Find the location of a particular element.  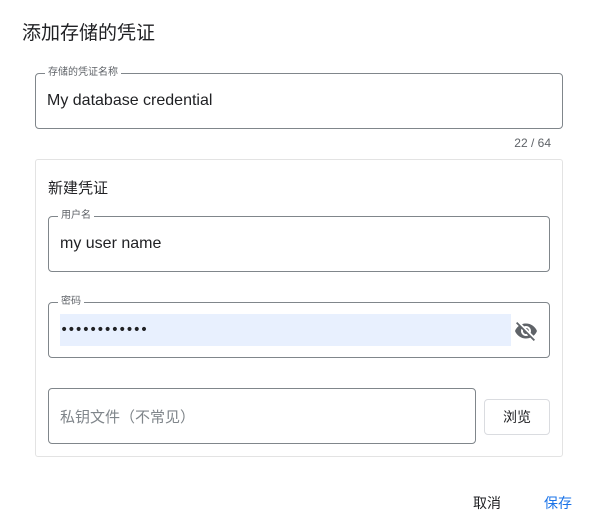

password-field: 密码 •••••••••••• is located at coordinates (299, 327).